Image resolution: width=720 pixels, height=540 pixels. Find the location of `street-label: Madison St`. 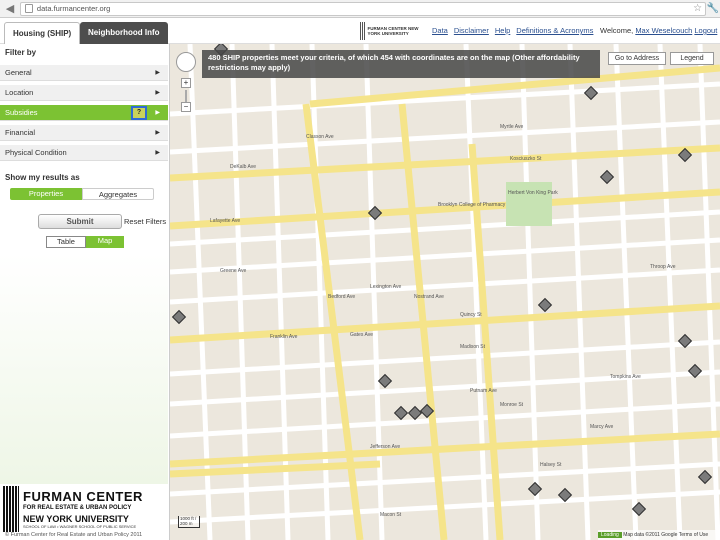

street-label: Madison St is located at coordinates (473, 347).